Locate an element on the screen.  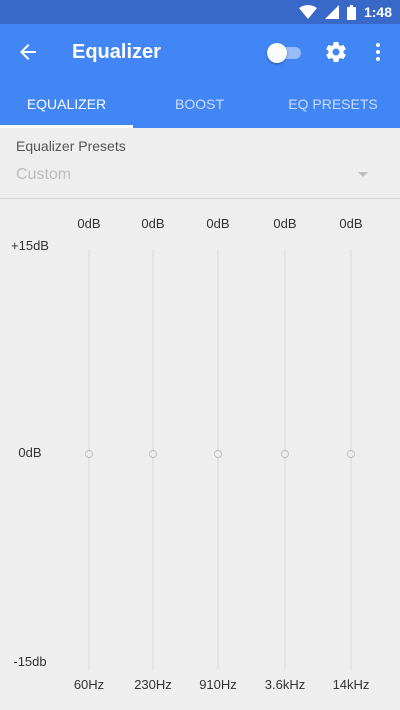
eq-band: 0dB 14kHz is located at coordinates (351, 455).